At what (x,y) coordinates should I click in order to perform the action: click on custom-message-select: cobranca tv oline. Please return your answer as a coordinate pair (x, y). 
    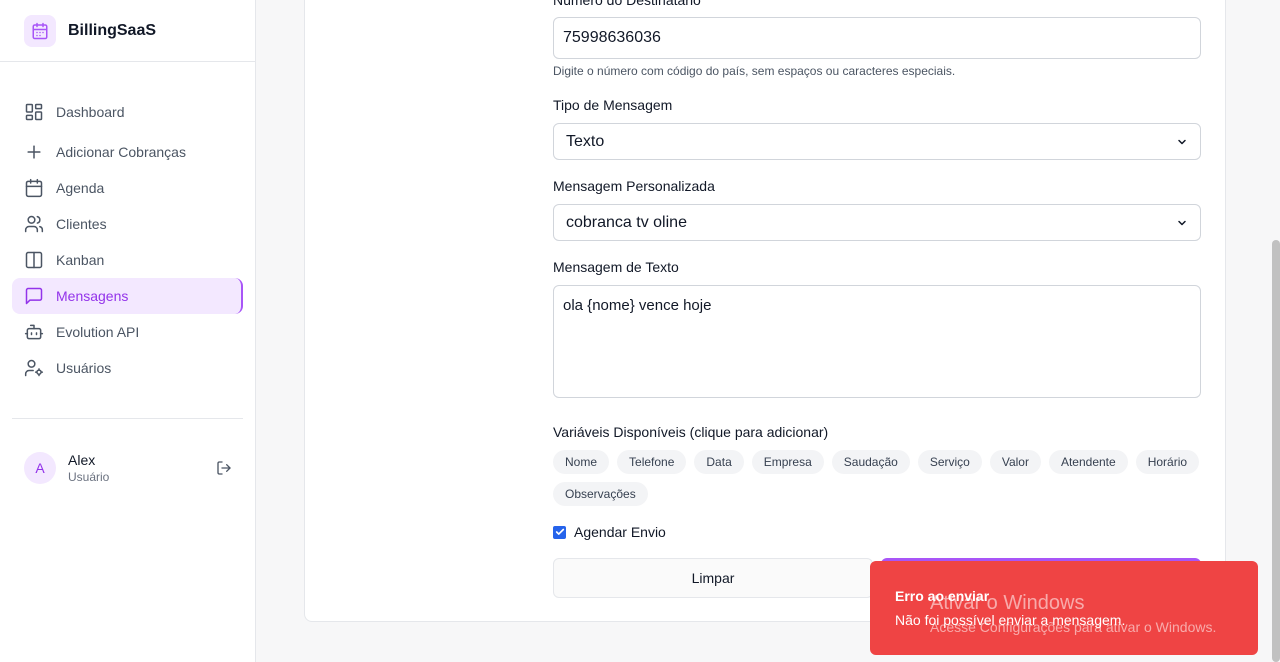
    Looking at the image, I should click on (877, 222).